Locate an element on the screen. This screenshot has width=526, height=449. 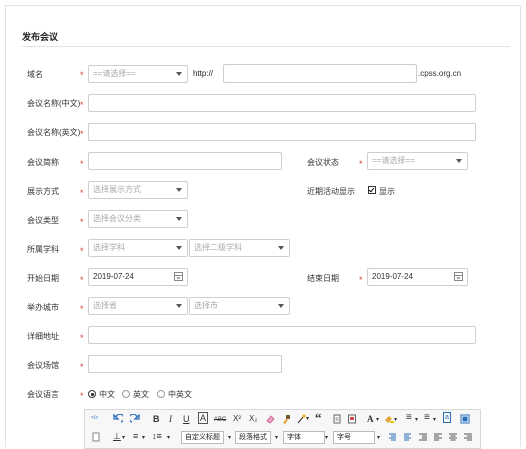
html-source-icon: </> is located at coordinates (96, 420).